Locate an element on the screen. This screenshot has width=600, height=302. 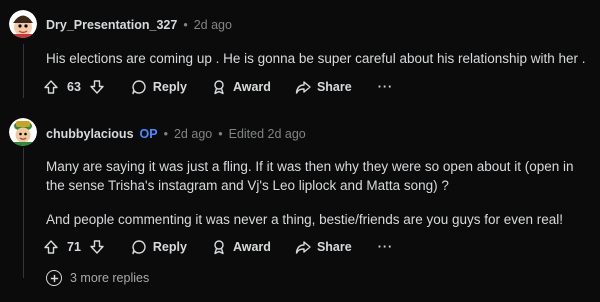
username: chubbylacious is located at coordinates (90, 134).